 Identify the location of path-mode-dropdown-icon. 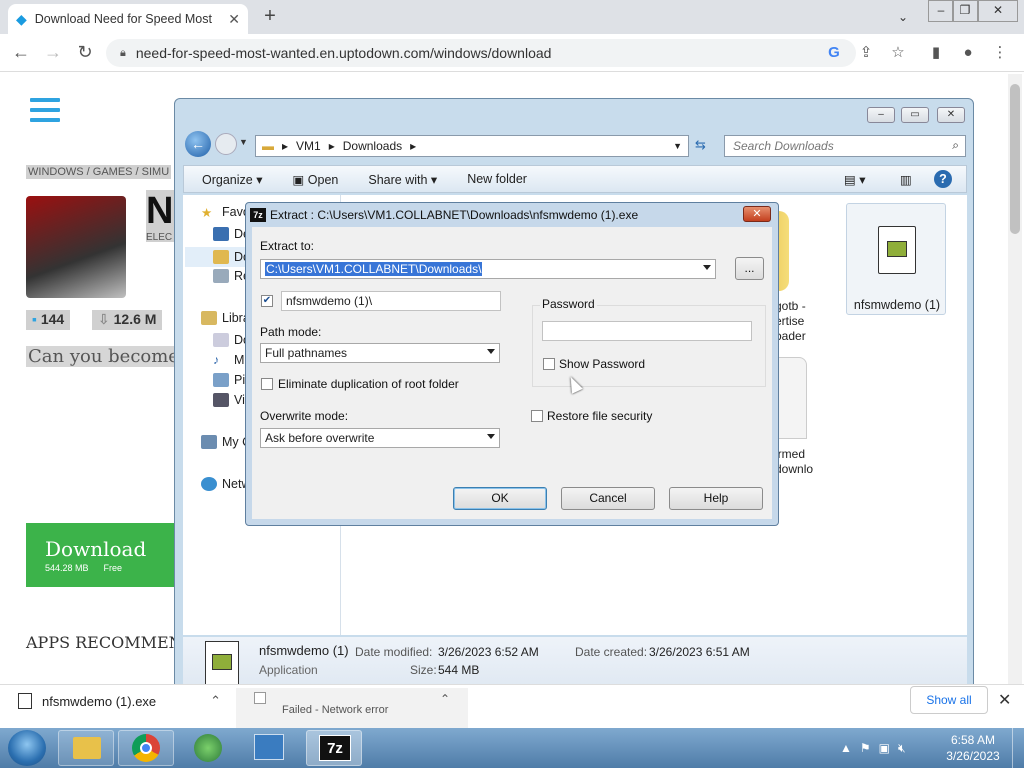
(491, 351).